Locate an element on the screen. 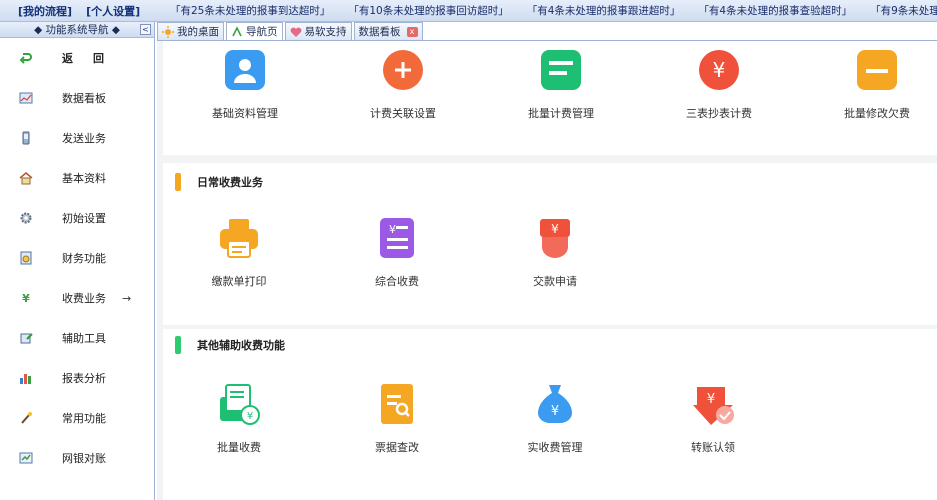  sidebar-item-init-settings: 初始设置 is located at coordinates (77, 218).